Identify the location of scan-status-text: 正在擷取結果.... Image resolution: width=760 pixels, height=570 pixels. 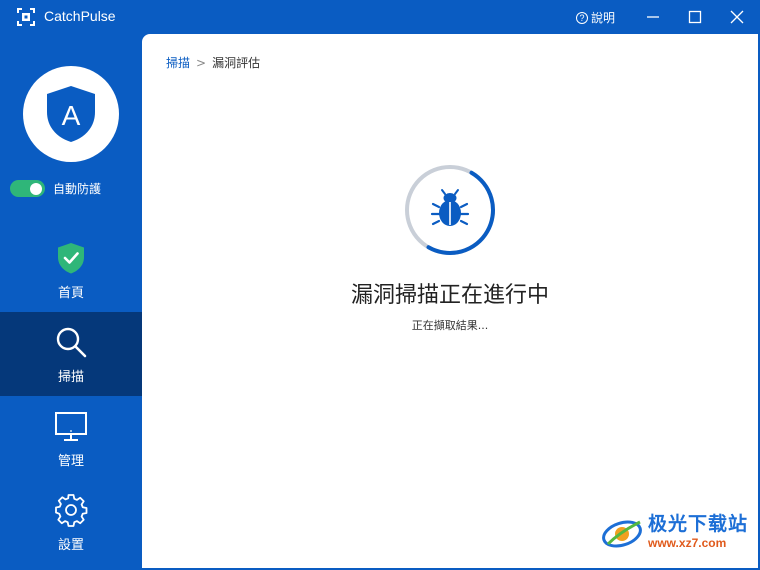
(450, 325).